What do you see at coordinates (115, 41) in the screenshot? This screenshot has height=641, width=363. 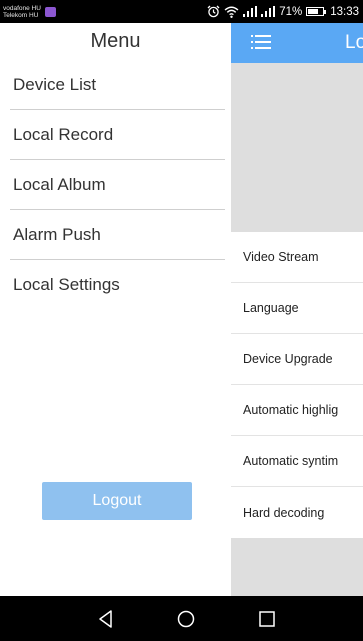 I see `menu-title: Menu` at bounding box center [115, 41].